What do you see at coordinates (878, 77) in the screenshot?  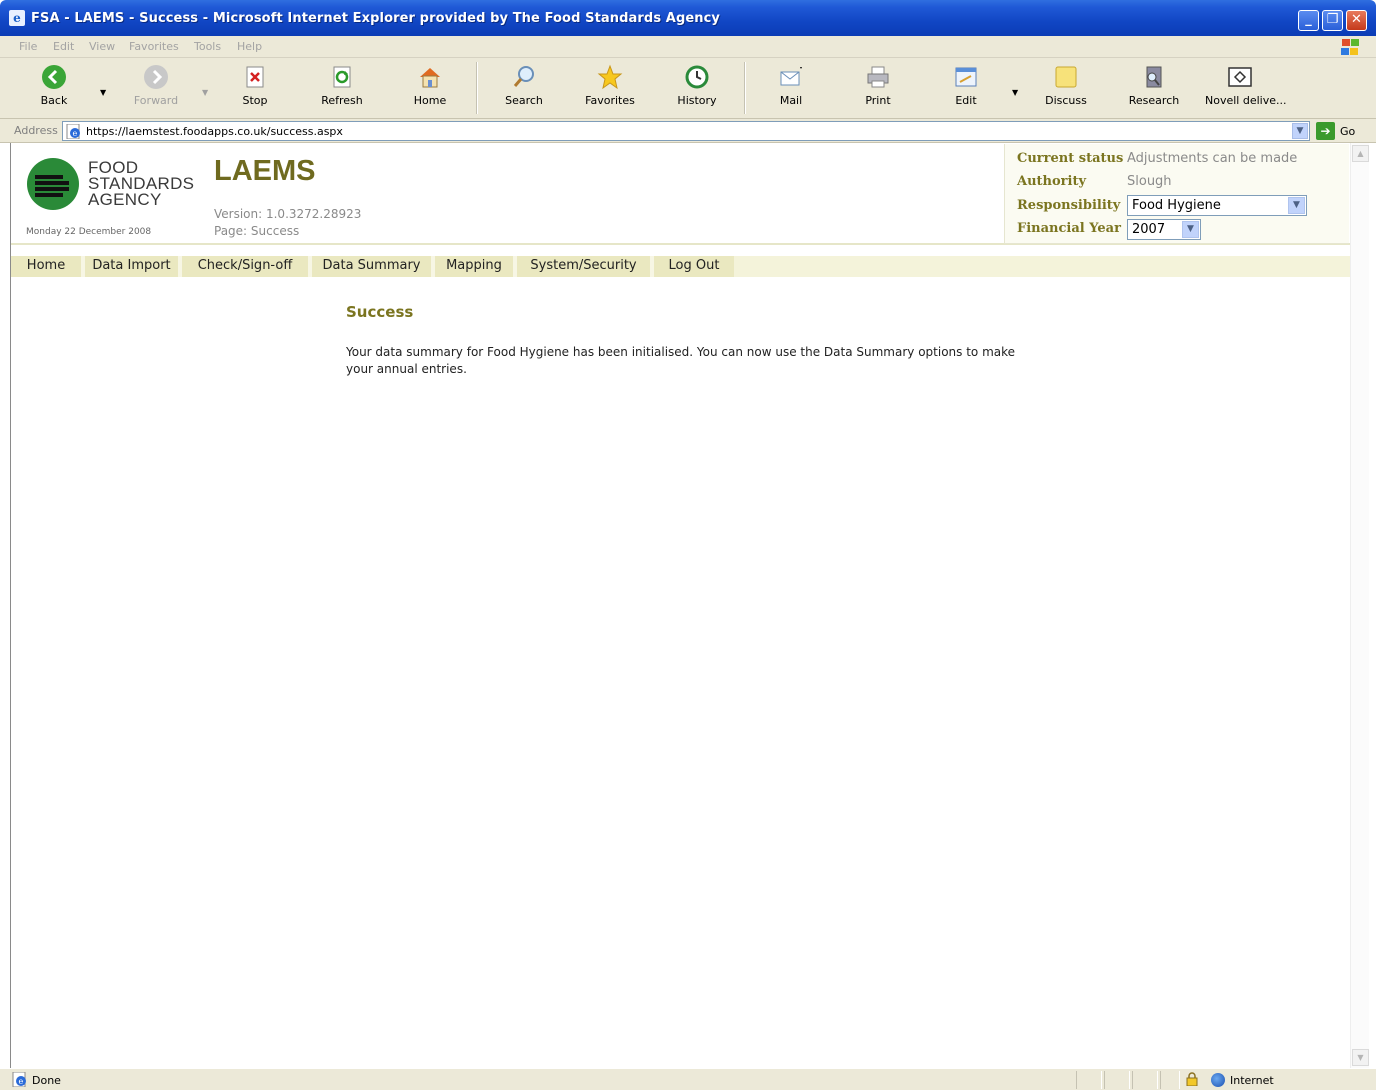 I see `printer-icon` at bounding box center [878, 77].